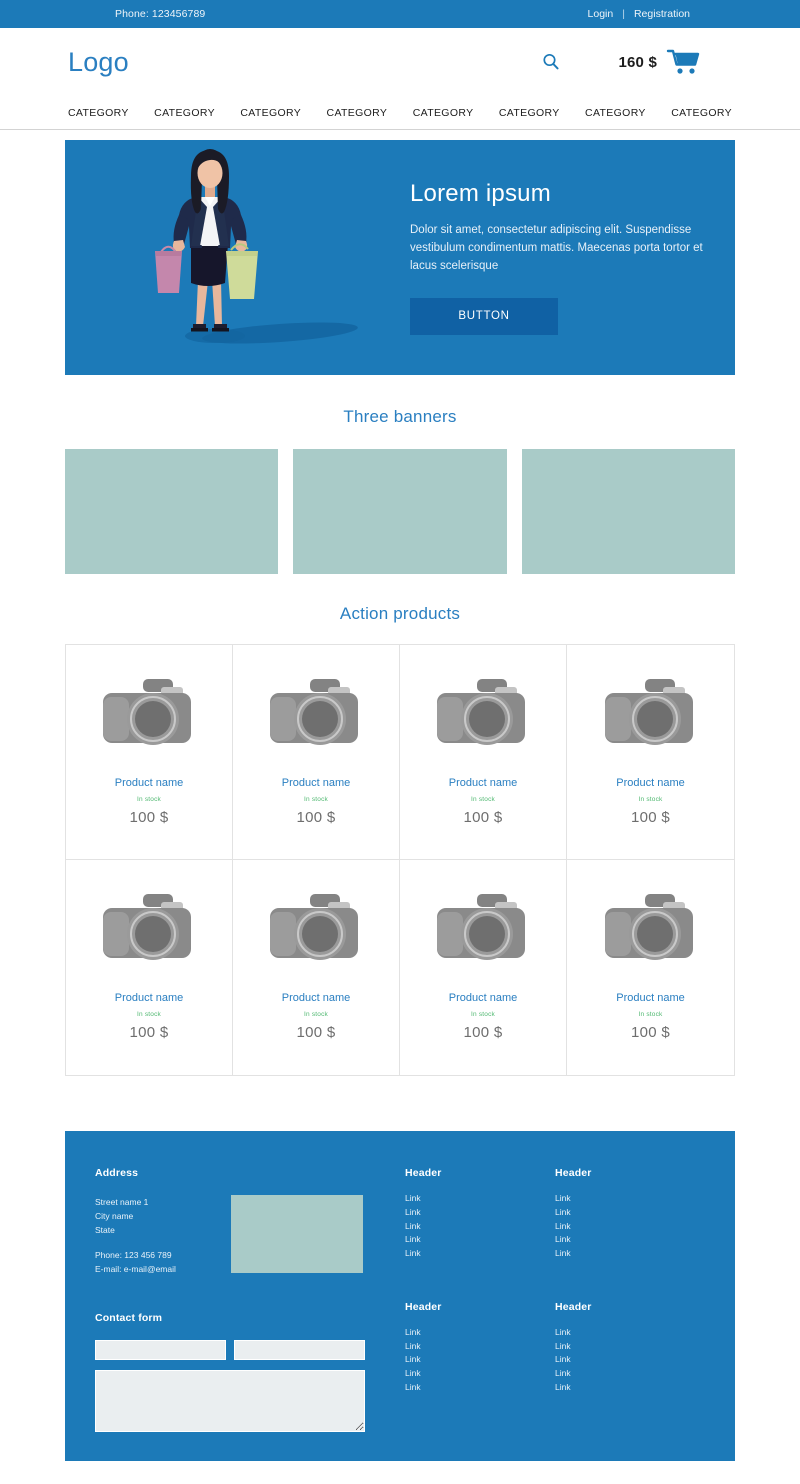  Describe the element at coordinates (357, 113) in the screenshot. I see `nav-item-4: CATEGORY` at that location.